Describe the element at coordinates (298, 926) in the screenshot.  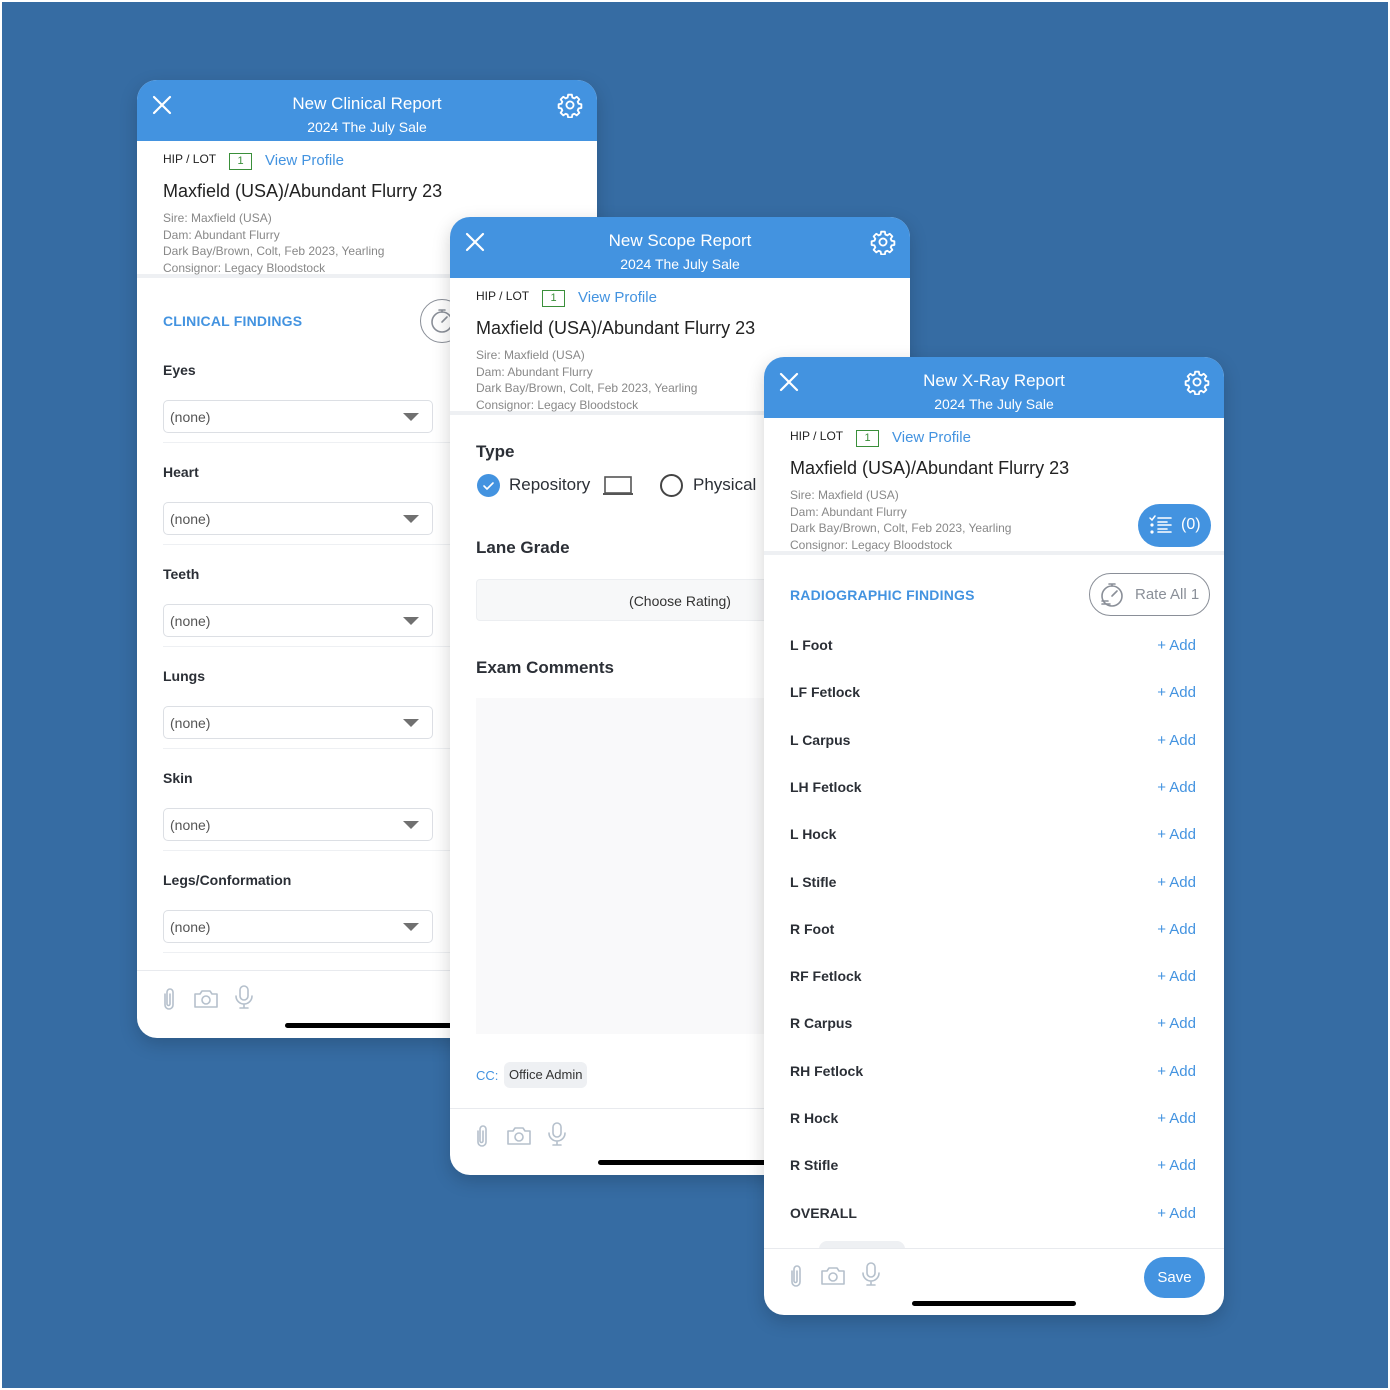
I see `legs-conformation-select: (none)` at that location.